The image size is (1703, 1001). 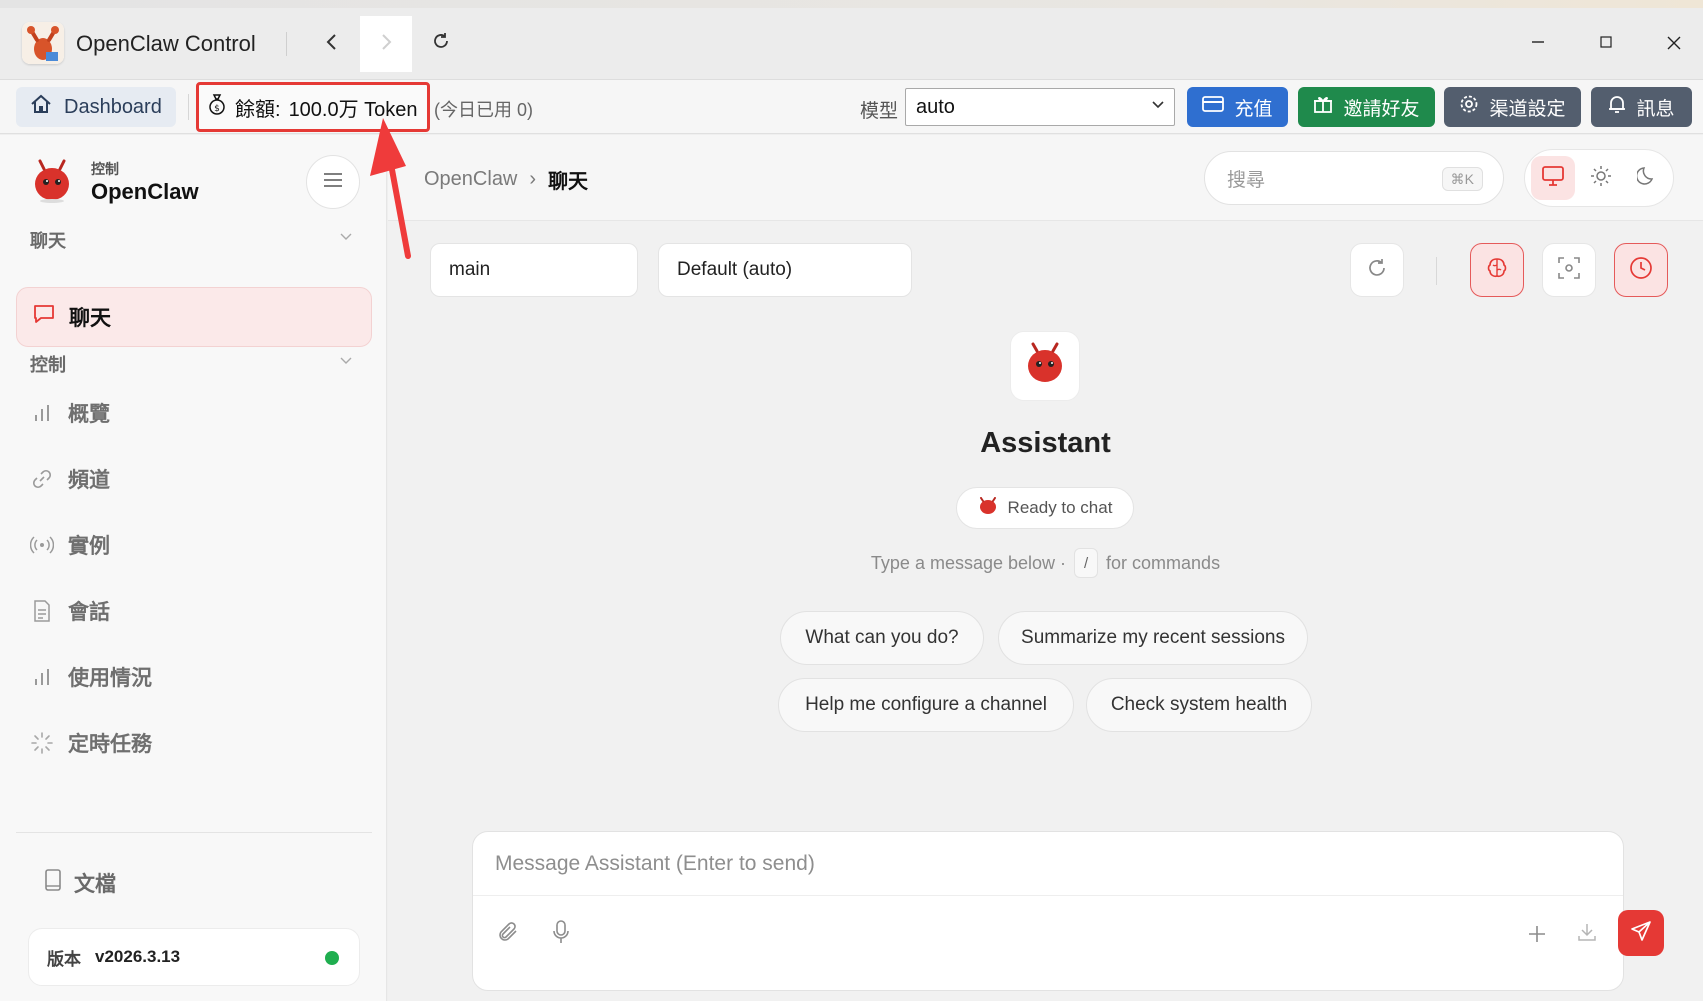 What do you see at coordinates (41, 107) in the screenshot?
I see `home-icon` at bounding box center [41, 107].